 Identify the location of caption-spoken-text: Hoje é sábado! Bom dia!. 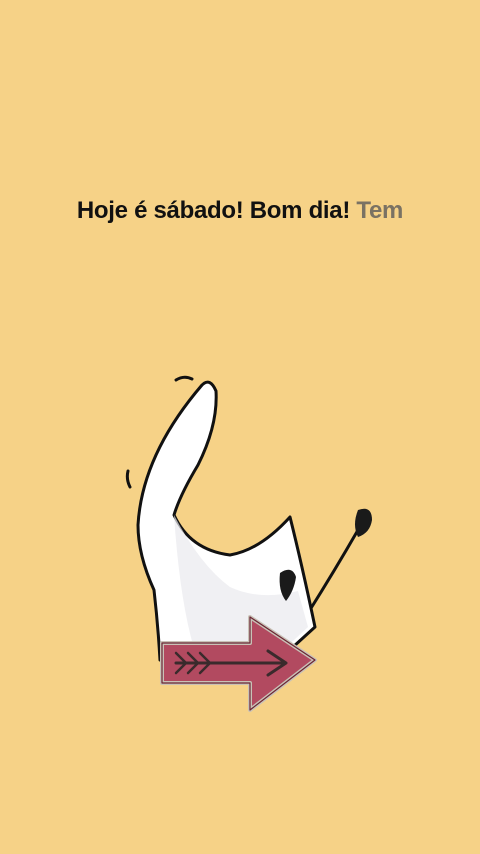
(213, 210).